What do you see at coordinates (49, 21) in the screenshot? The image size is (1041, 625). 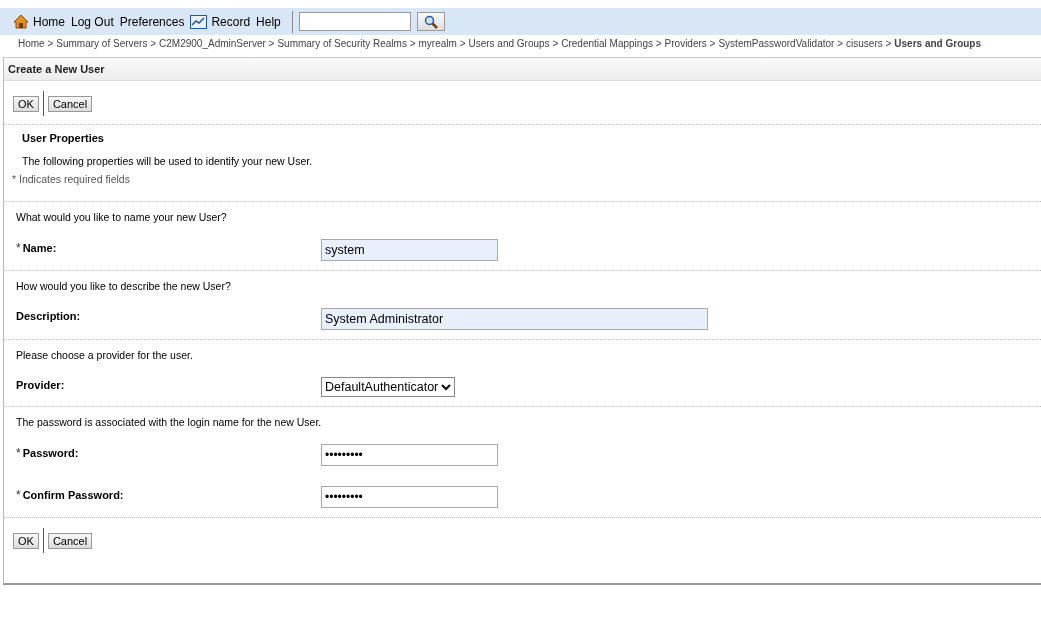 I see `toolbar-link: Home` at bounding box center [49, 21].